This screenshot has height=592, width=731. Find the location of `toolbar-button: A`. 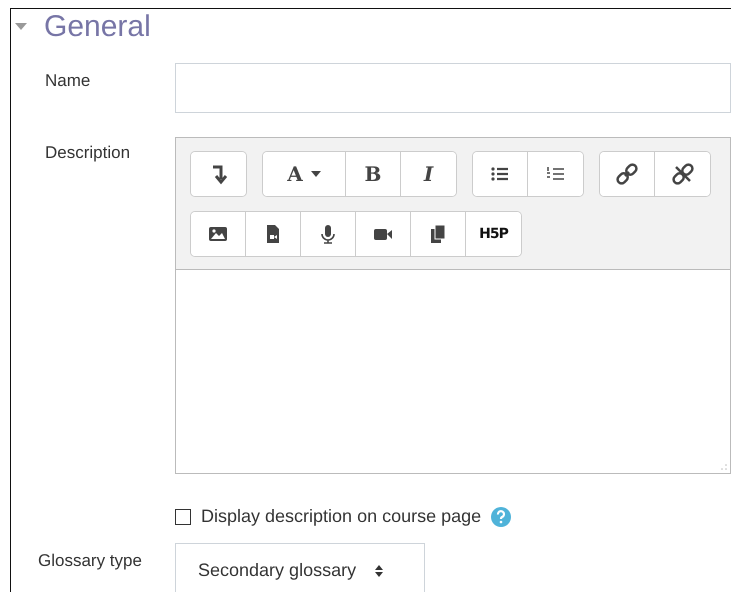

toolbar-button: A is located at coordinates (304, 174).